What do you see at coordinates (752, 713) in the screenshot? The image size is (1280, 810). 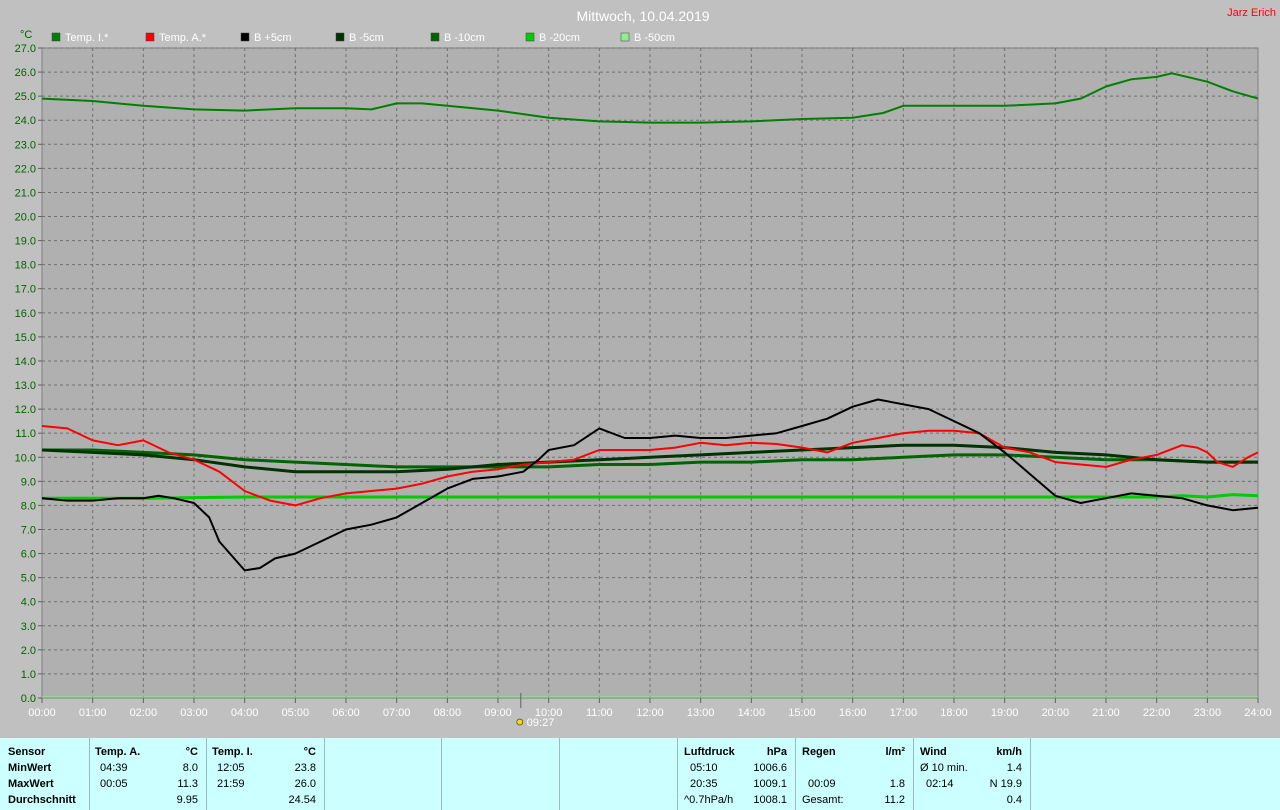 I see `x-tick-label: 14:00` at bounding box center [752, 713].